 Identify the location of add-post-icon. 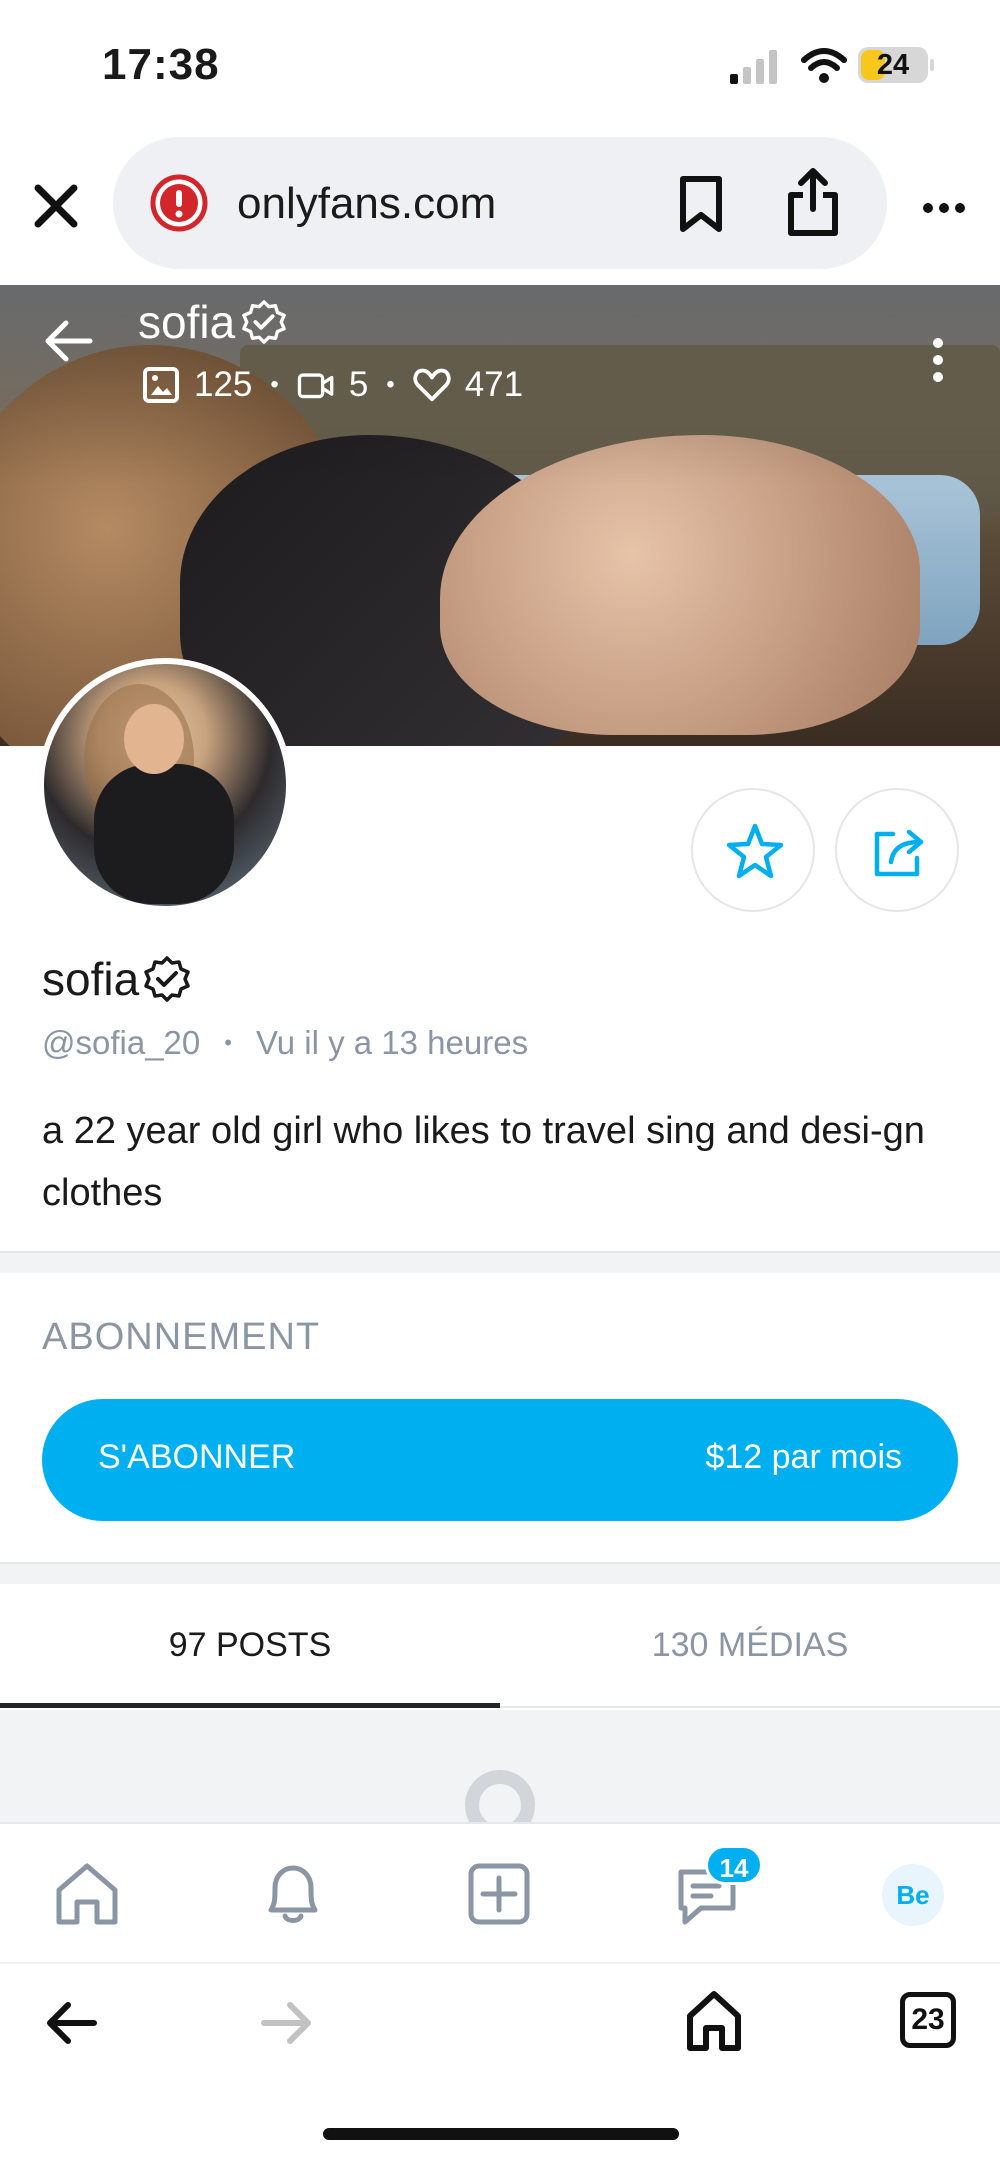
(499, 1894).